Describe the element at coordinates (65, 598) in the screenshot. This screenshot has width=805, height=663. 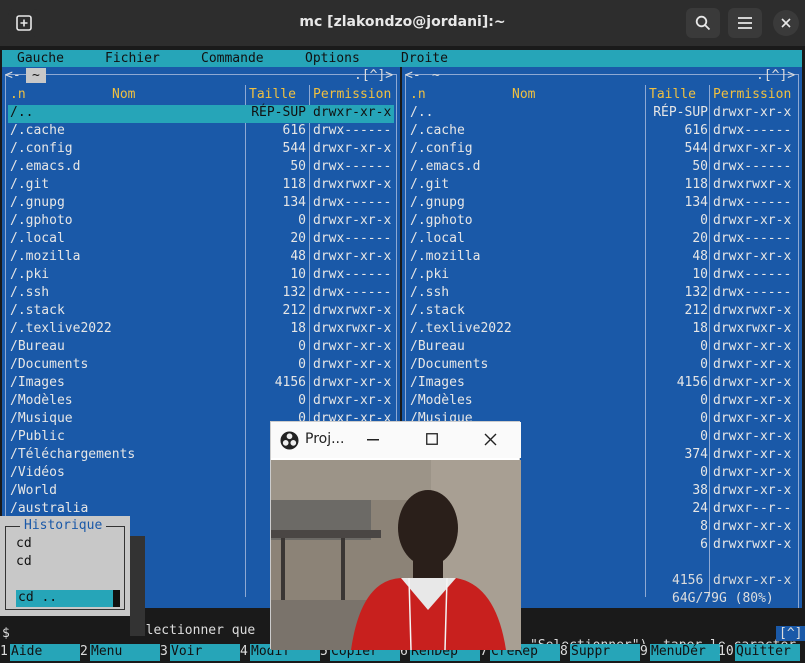
I see `history-item-selected: cd ..` at that location.